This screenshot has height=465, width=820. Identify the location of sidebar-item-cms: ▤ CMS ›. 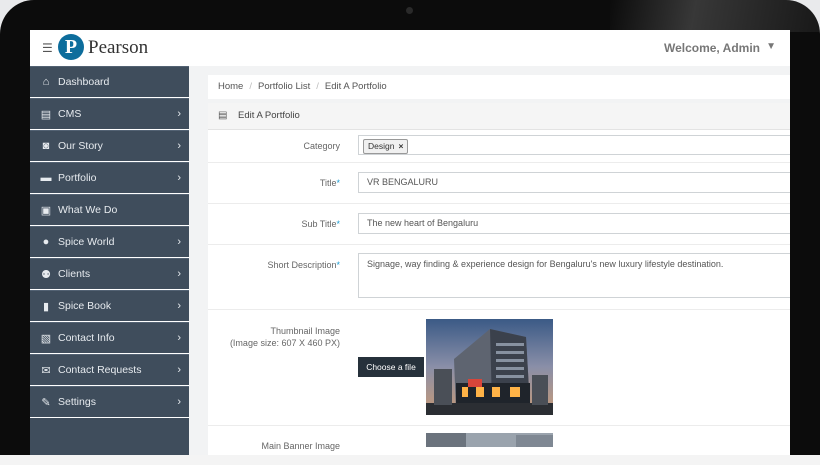
(109, 114).